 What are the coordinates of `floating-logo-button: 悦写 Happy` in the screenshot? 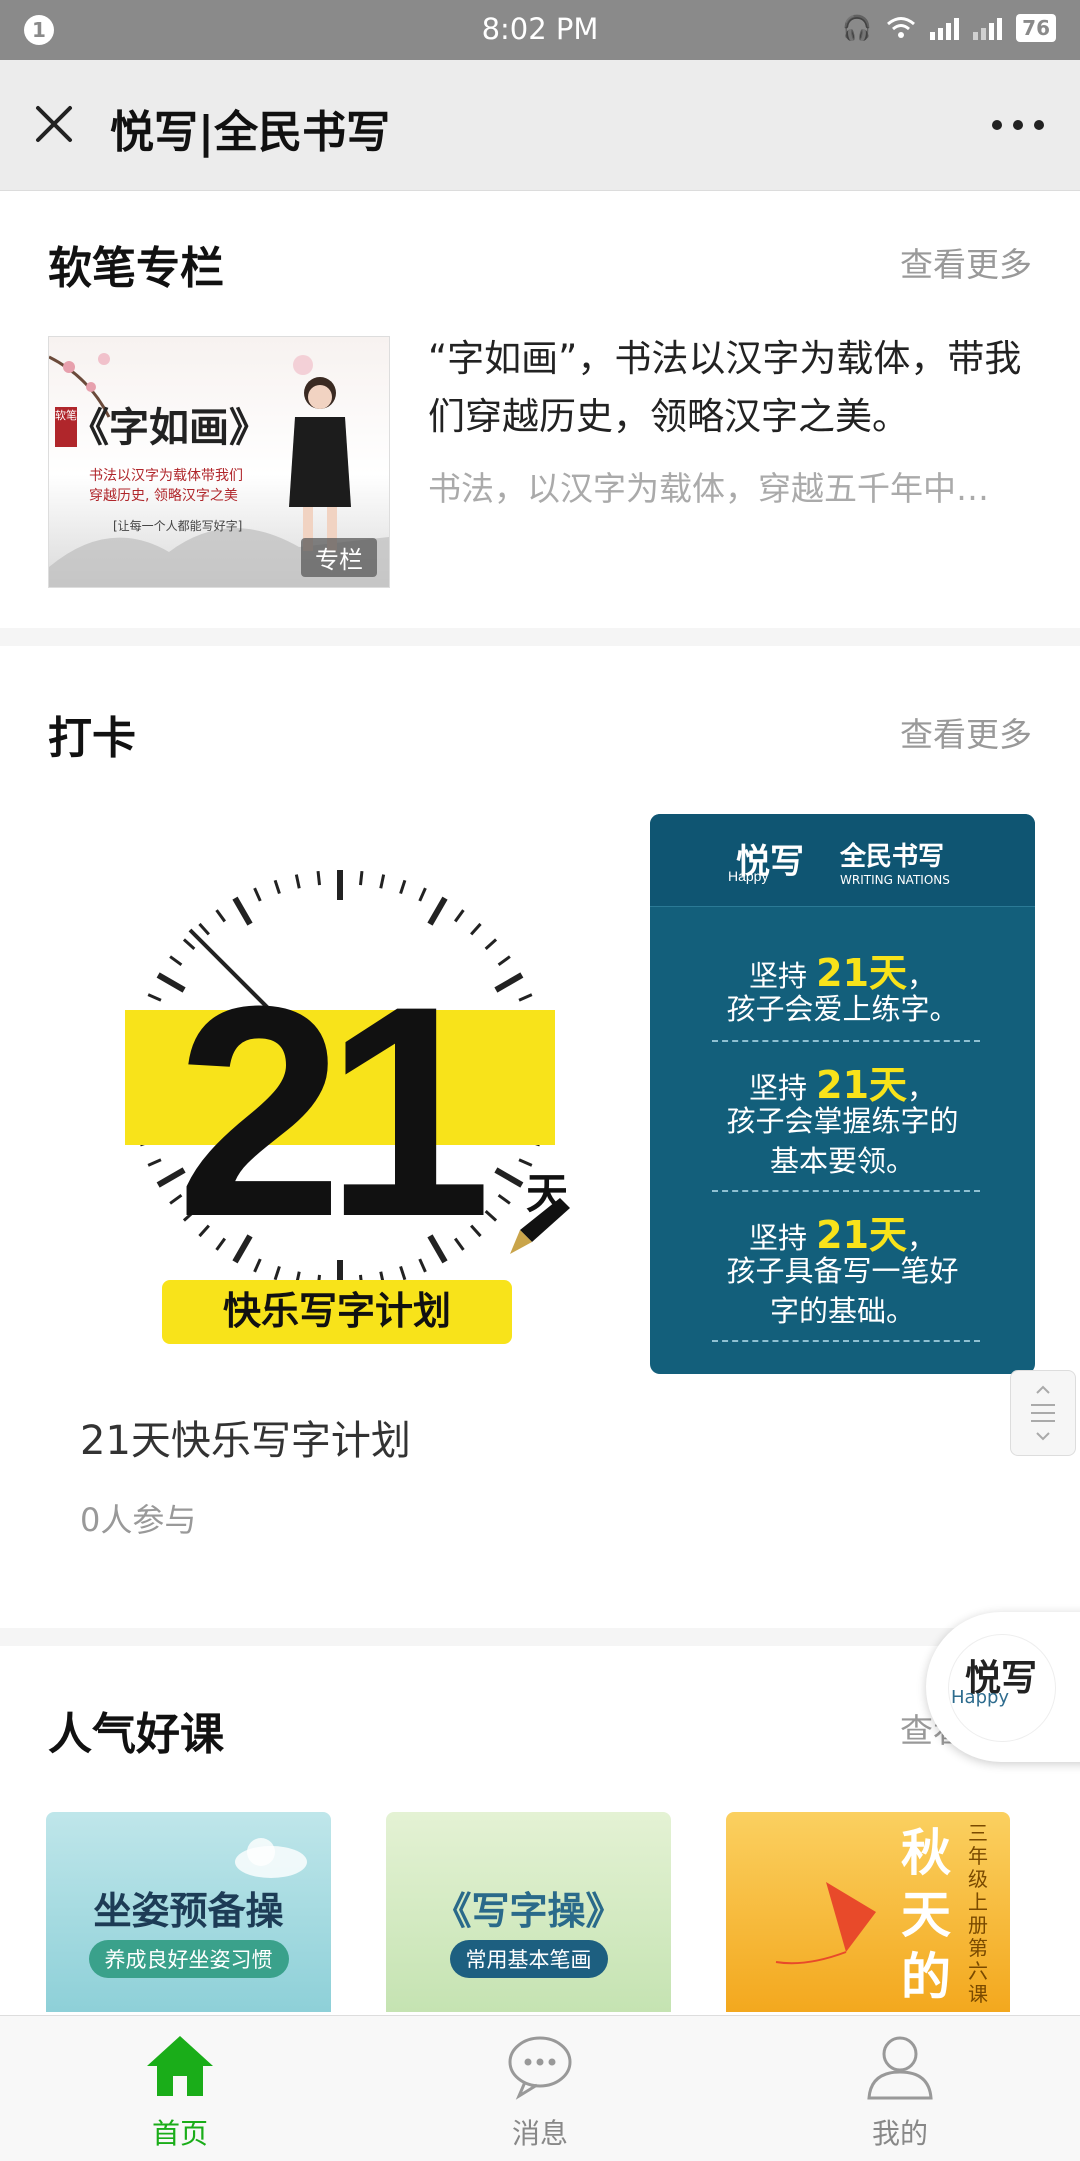 It's located at (1003, 1687).